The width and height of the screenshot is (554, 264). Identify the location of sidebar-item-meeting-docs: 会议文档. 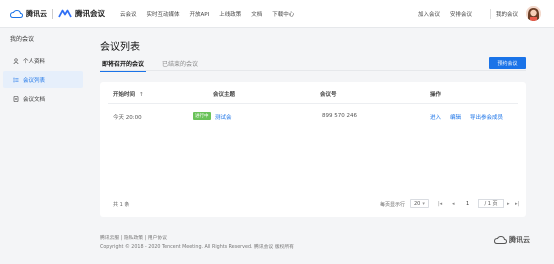
(43, 98).